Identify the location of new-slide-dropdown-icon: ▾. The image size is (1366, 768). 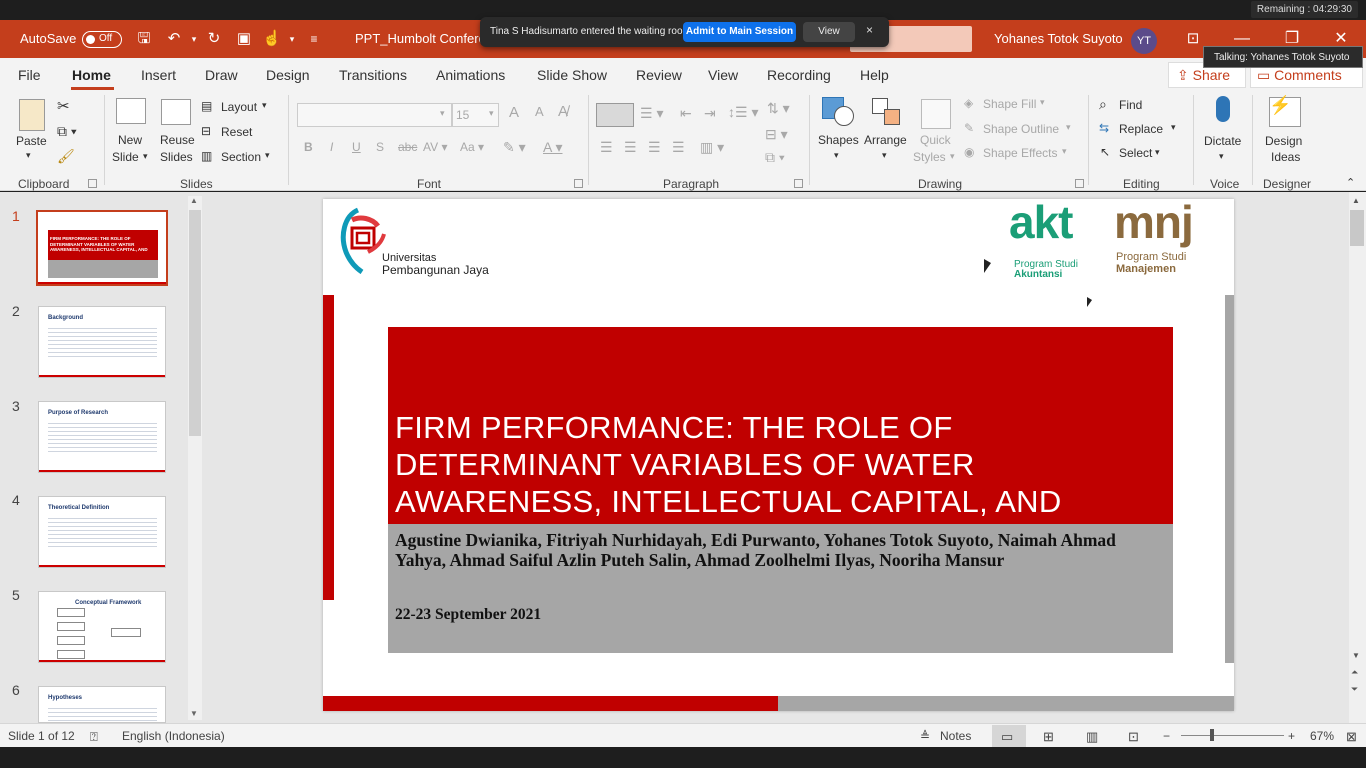
(145, 156).